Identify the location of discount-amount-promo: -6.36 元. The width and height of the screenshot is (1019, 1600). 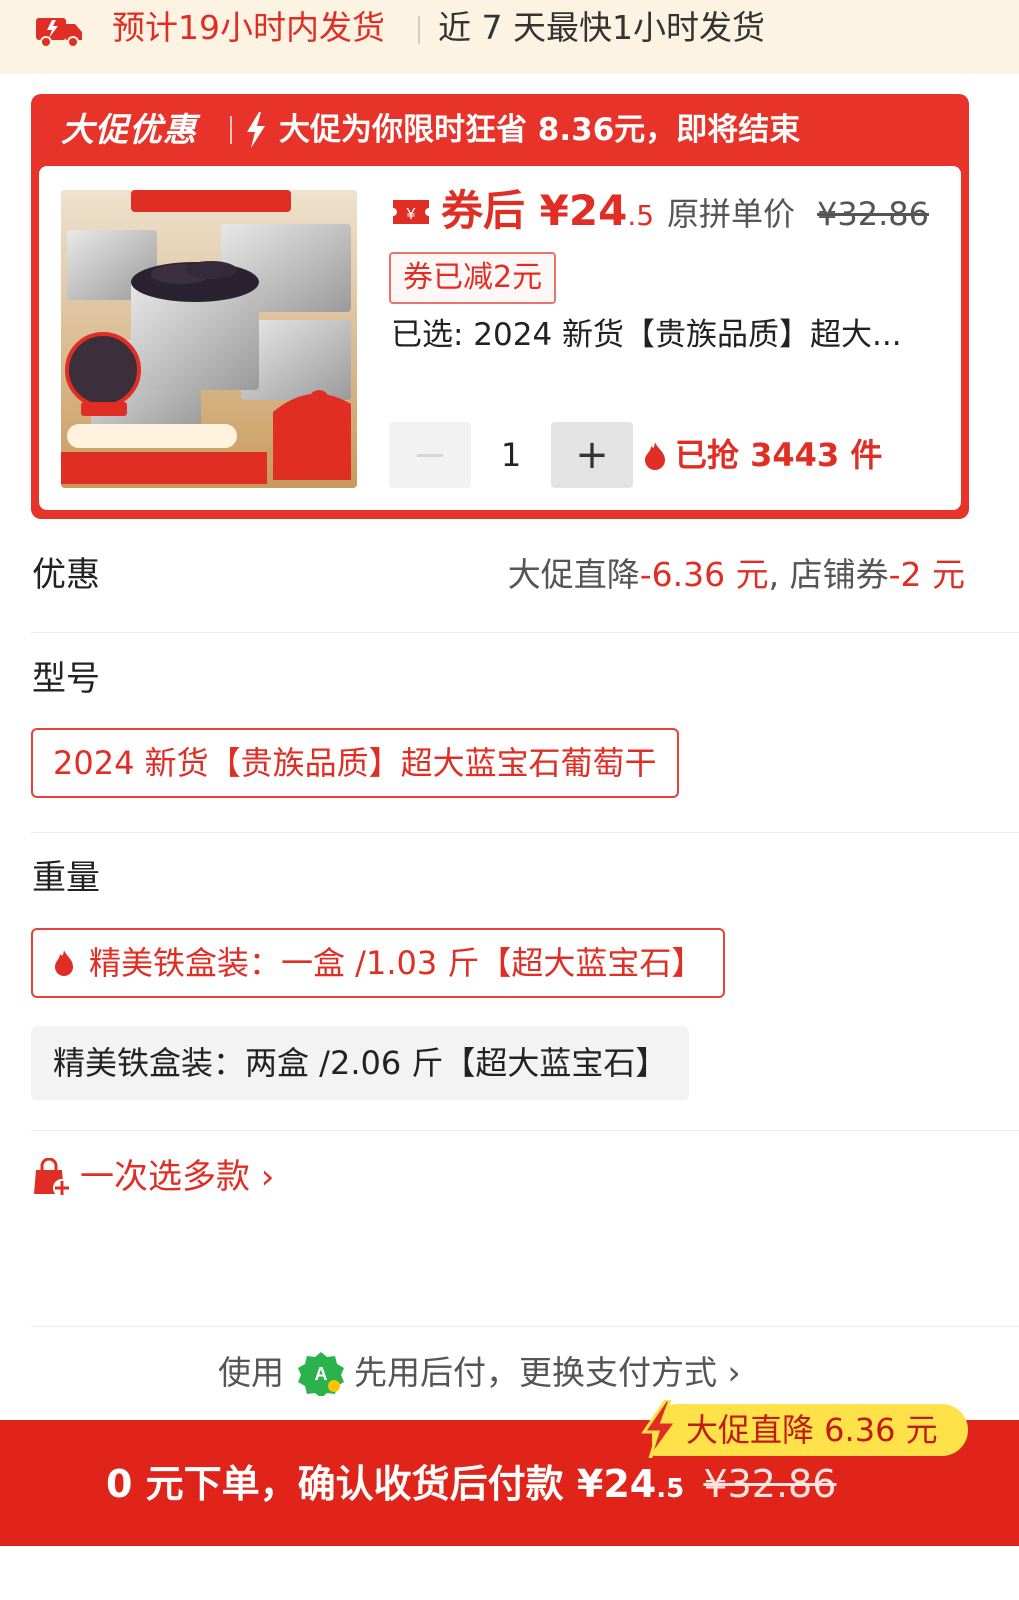
(704, 574).